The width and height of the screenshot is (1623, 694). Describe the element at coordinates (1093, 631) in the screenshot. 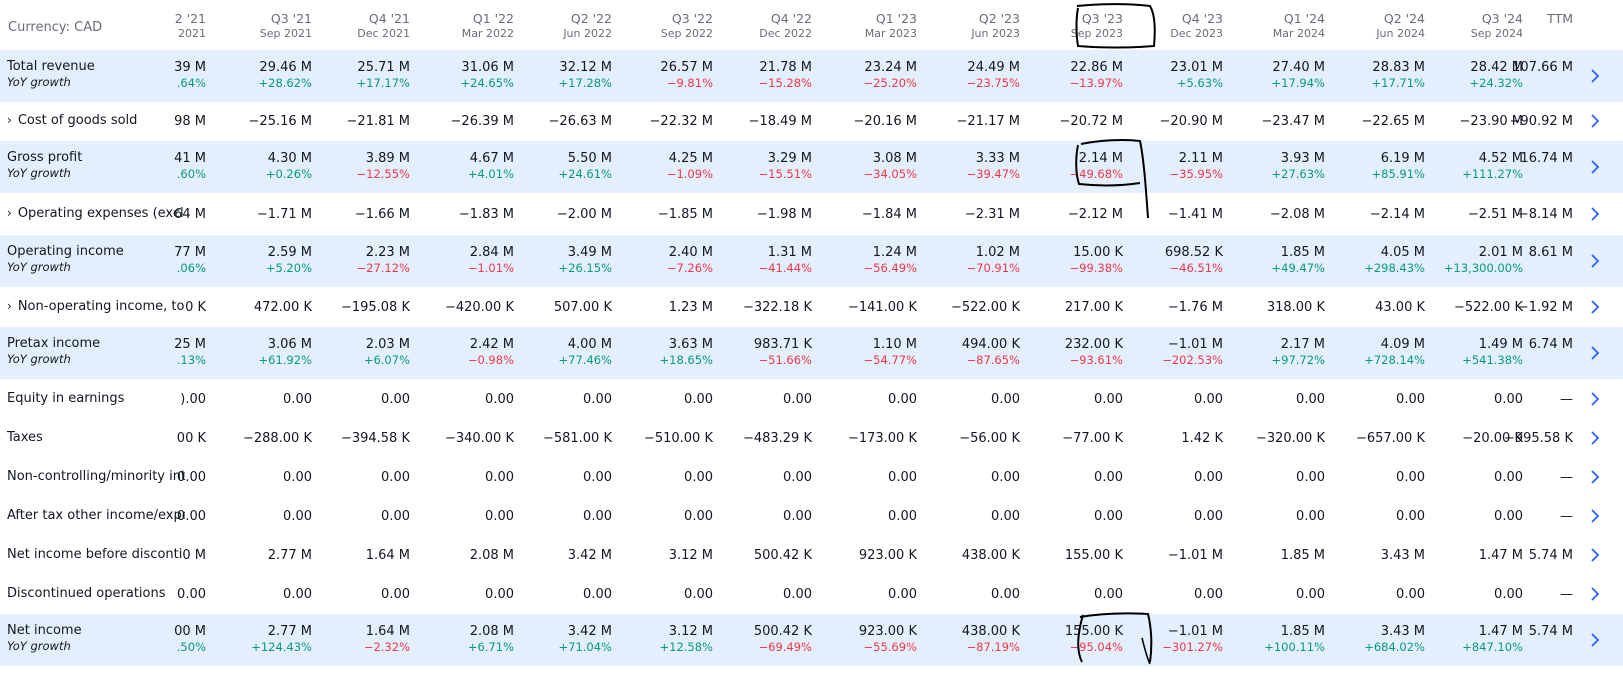

I see `cell-value: 155.00 K` at that location.